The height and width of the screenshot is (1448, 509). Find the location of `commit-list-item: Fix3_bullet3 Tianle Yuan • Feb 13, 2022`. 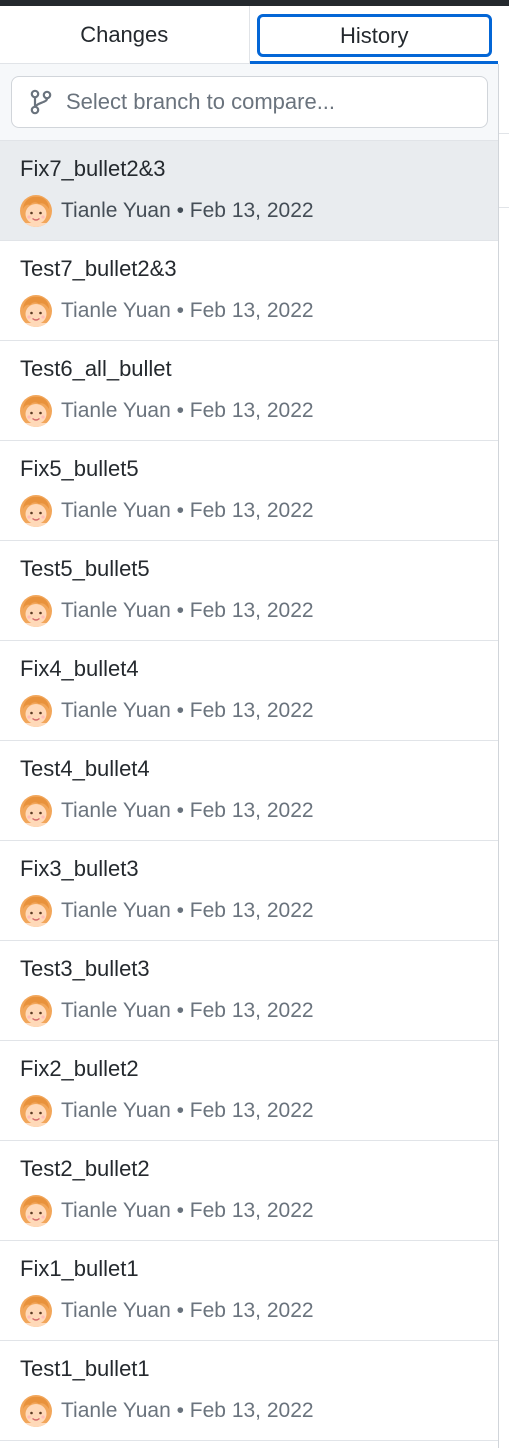

commit-list-item: Fix3_bullet3 Tianle Yuan • Feb 13, 2022 is located at coordinates (249, 891).